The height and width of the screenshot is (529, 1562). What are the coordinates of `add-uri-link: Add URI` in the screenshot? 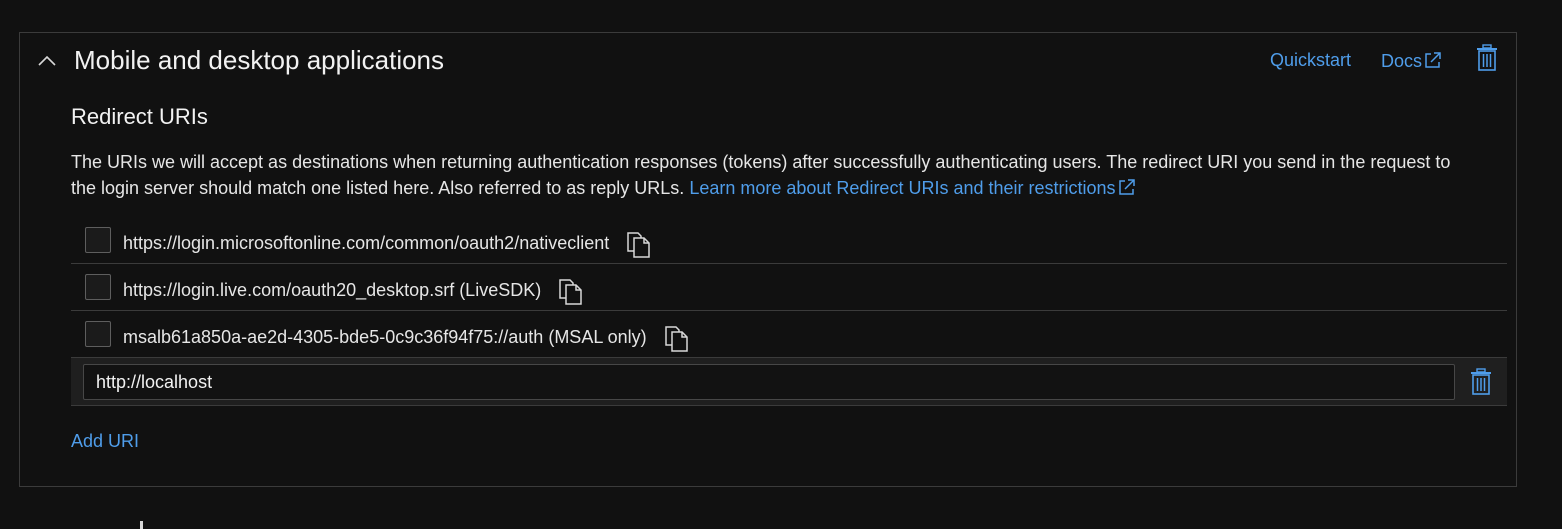 It's located at (105, 441).